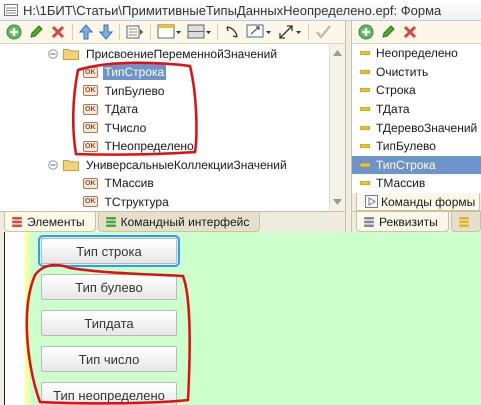 The height and width of the screenshot is (405, 481). Describe the element at coordinates (182, 54) in the screenshot. I see `tree-item: ПрисвоениеПеременнойЗначений` at that location.